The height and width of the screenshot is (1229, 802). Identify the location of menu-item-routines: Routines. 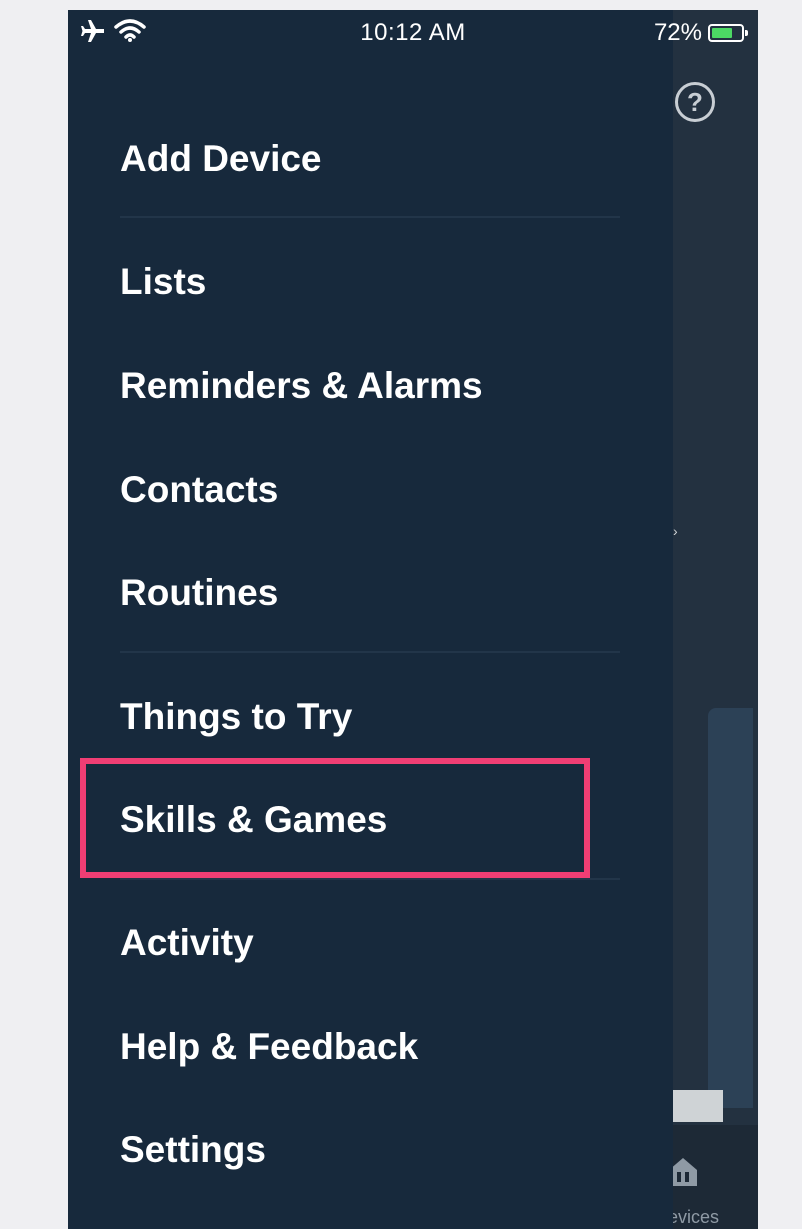
(199, 593).